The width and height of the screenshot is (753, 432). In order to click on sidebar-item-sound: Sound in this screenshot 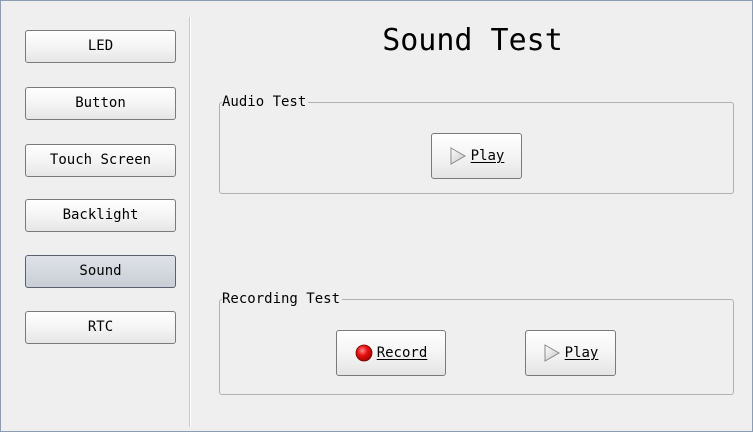, I will do `click(100, 271)`.